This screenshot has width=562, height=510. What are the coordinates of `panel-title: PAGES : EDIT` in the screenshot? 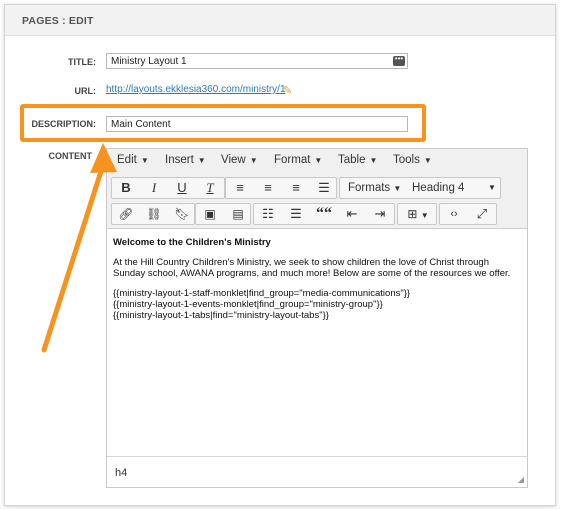 It's located at (58, 21).